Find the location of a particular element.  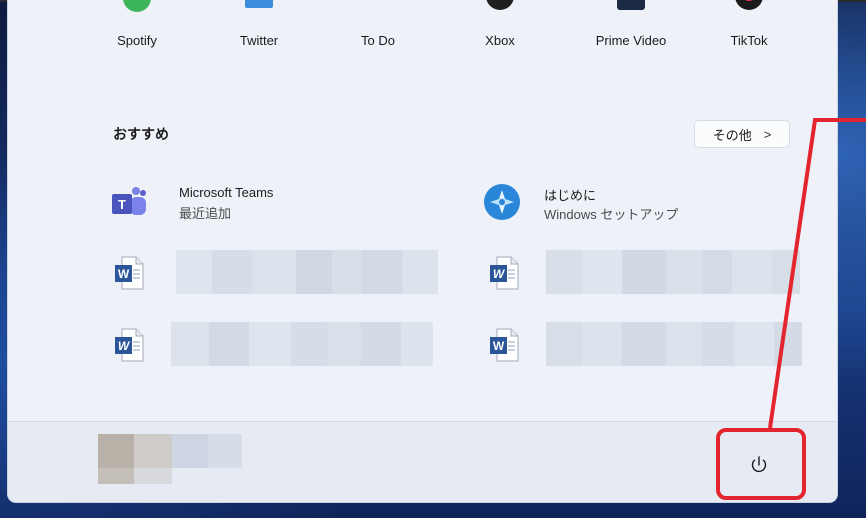

highlight-box is located at coordinates (761, 464).